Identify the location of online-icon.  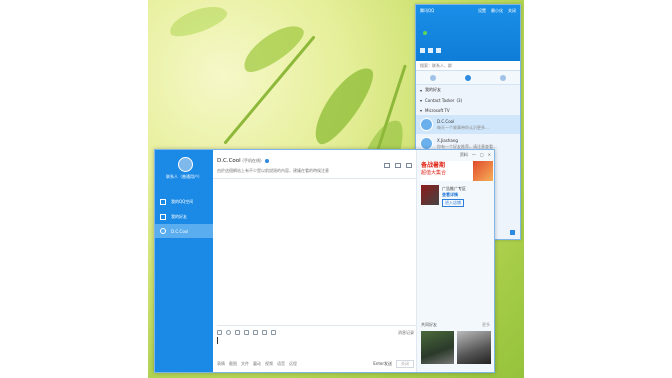
(267, 160).